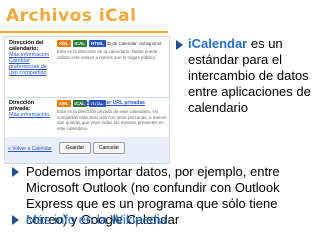 The image size is (320, 240). What do you see at coordinates (64, 103) in the screenshot?
I see `private-xml-badge: XML` at bounding box center [64, 103].